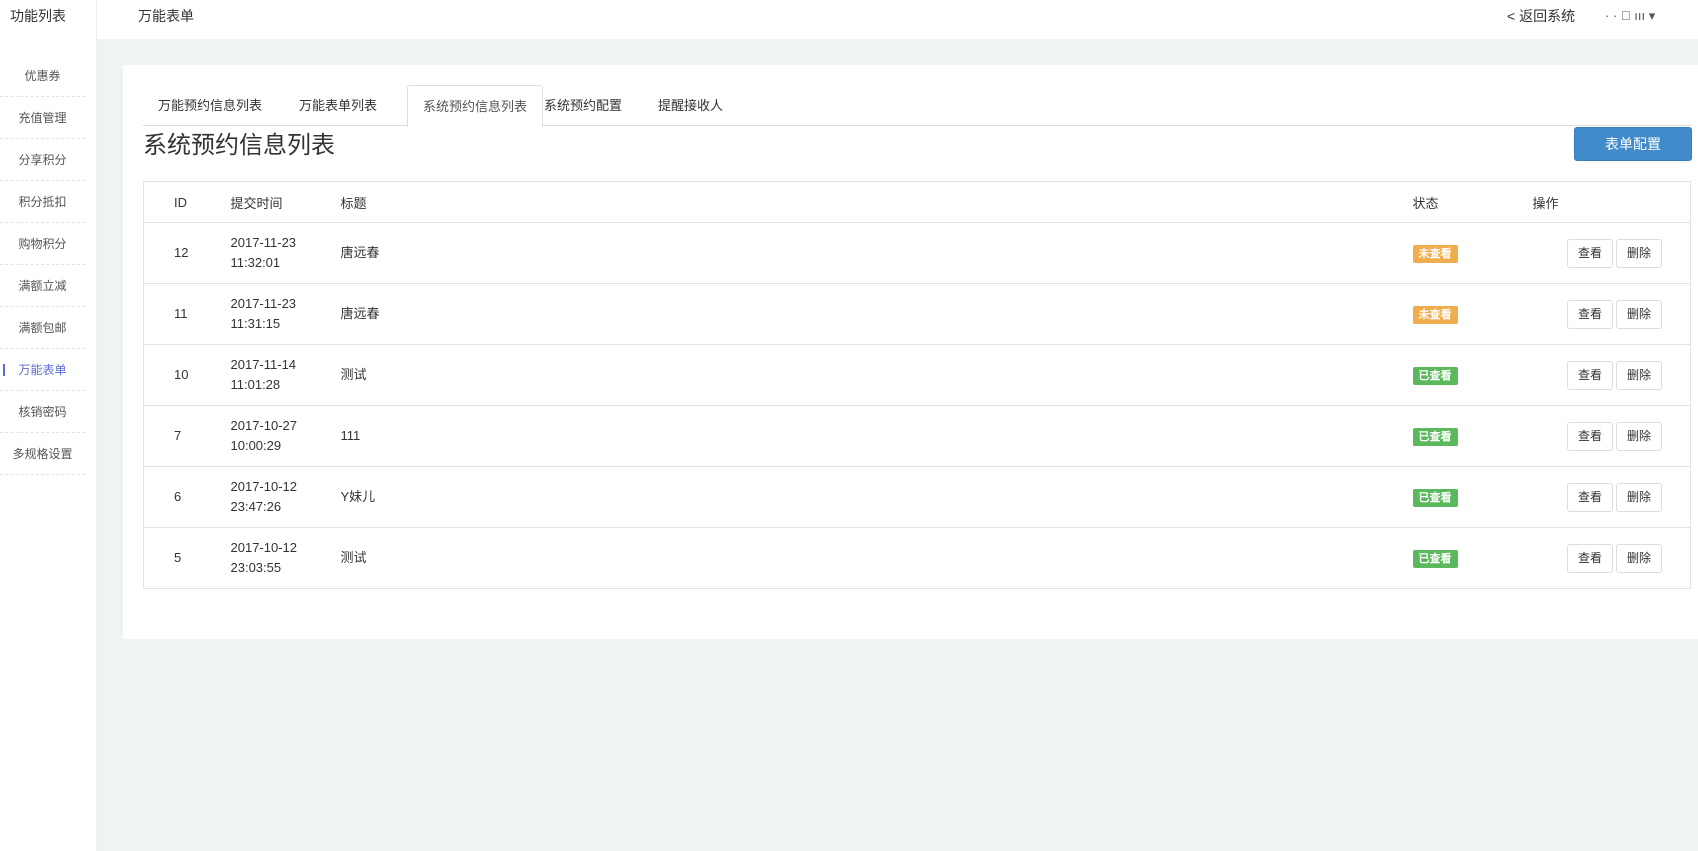 Image resolution: width=1698 pixels, height=851 pixels. What do you see at coordinates (42, 412) in the screenshot?
I see `sidebar-item: 核销密码` at bounding box center [42, 412].